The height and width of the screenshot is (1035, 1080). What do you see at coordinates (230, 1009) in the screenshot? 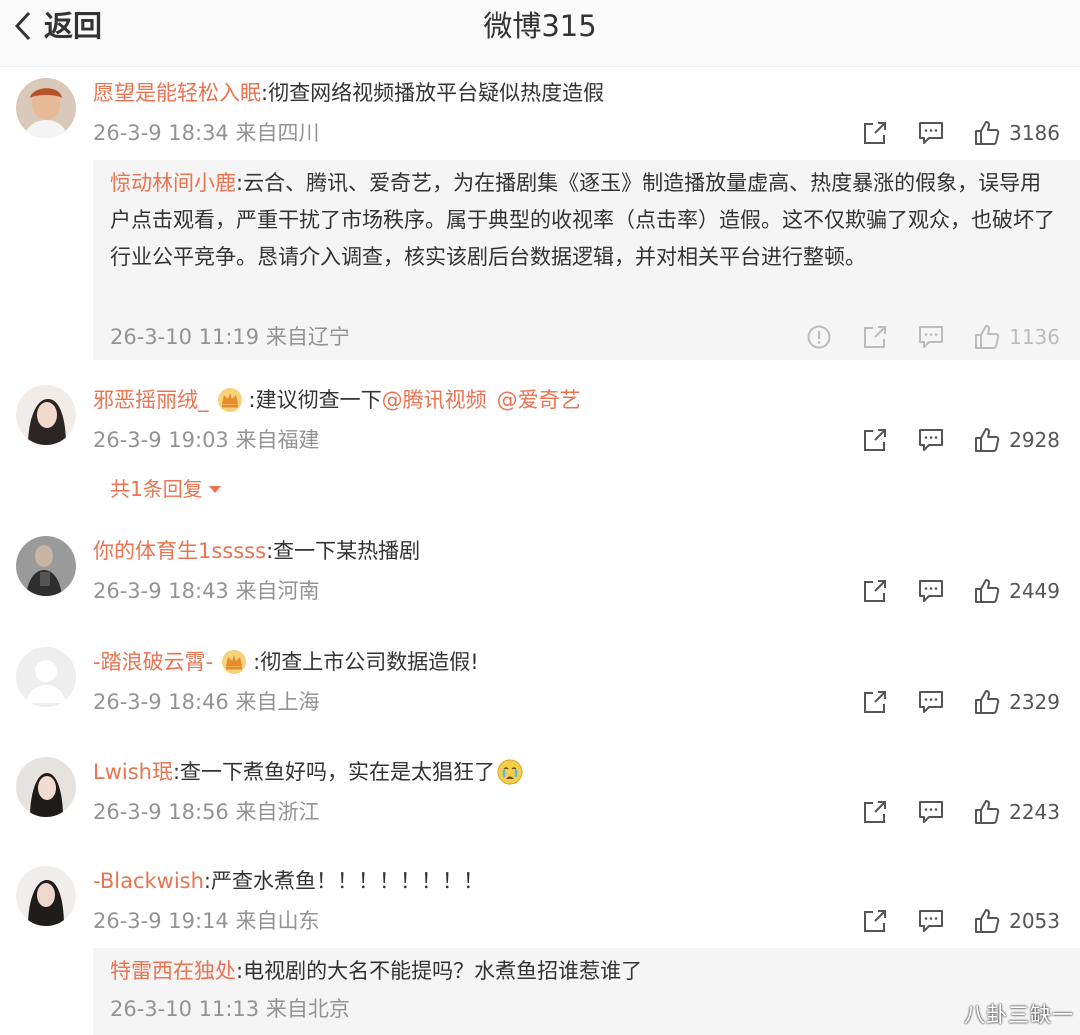
I see `reply-meta: 26-3-10 11:13 来自北京` at bounding box center [230, 1009].